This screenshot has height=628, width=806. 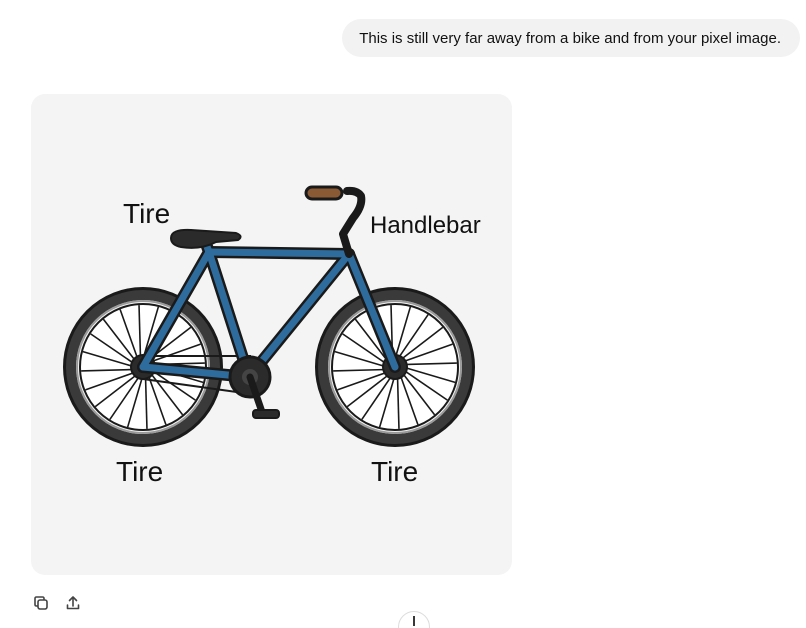 I want to click on copy-button, so click(x=41, y=603).